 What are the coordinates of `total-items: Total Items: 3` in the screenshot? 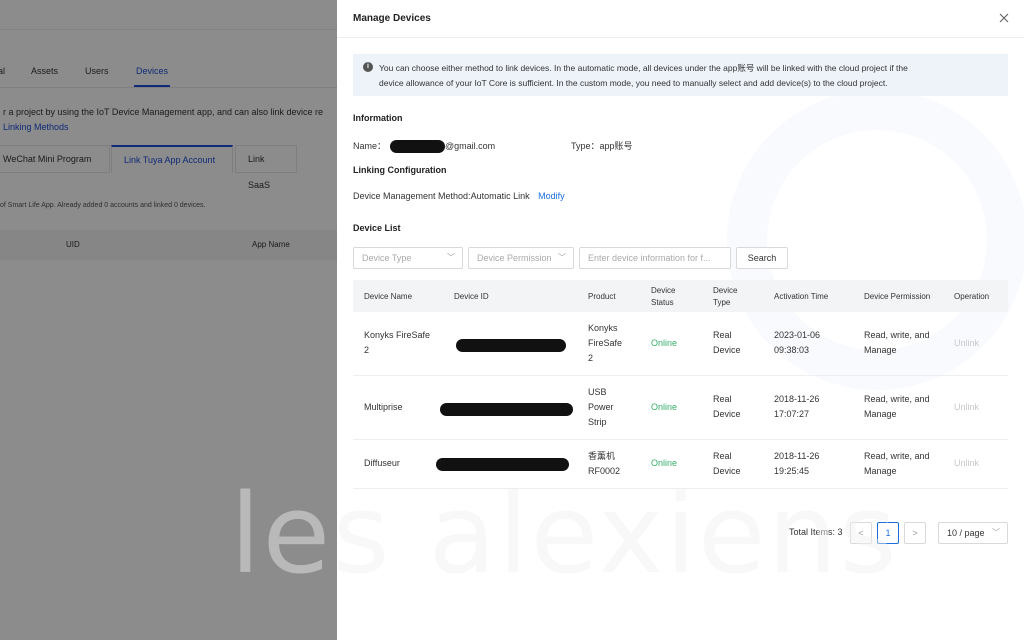 It's located at (816, 532).